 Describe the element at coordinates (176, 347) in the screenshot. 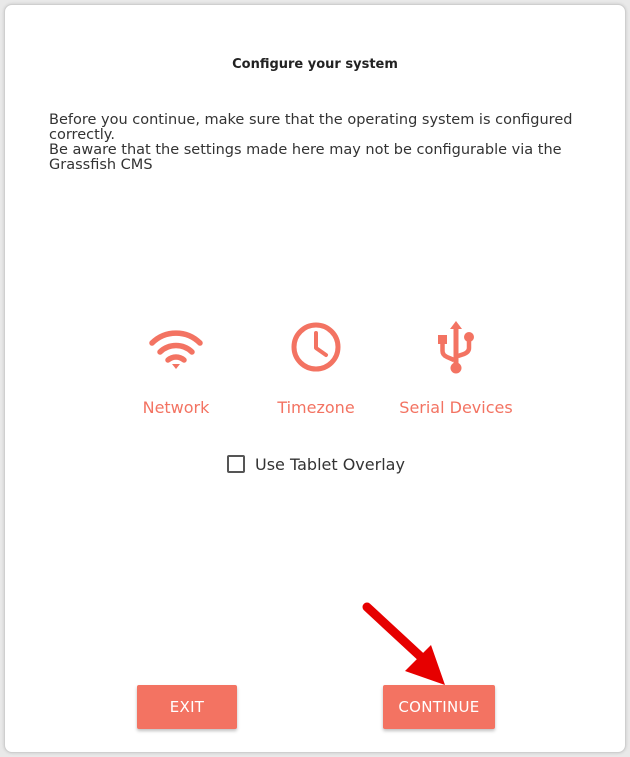

I see `wifi-icon` at that location.